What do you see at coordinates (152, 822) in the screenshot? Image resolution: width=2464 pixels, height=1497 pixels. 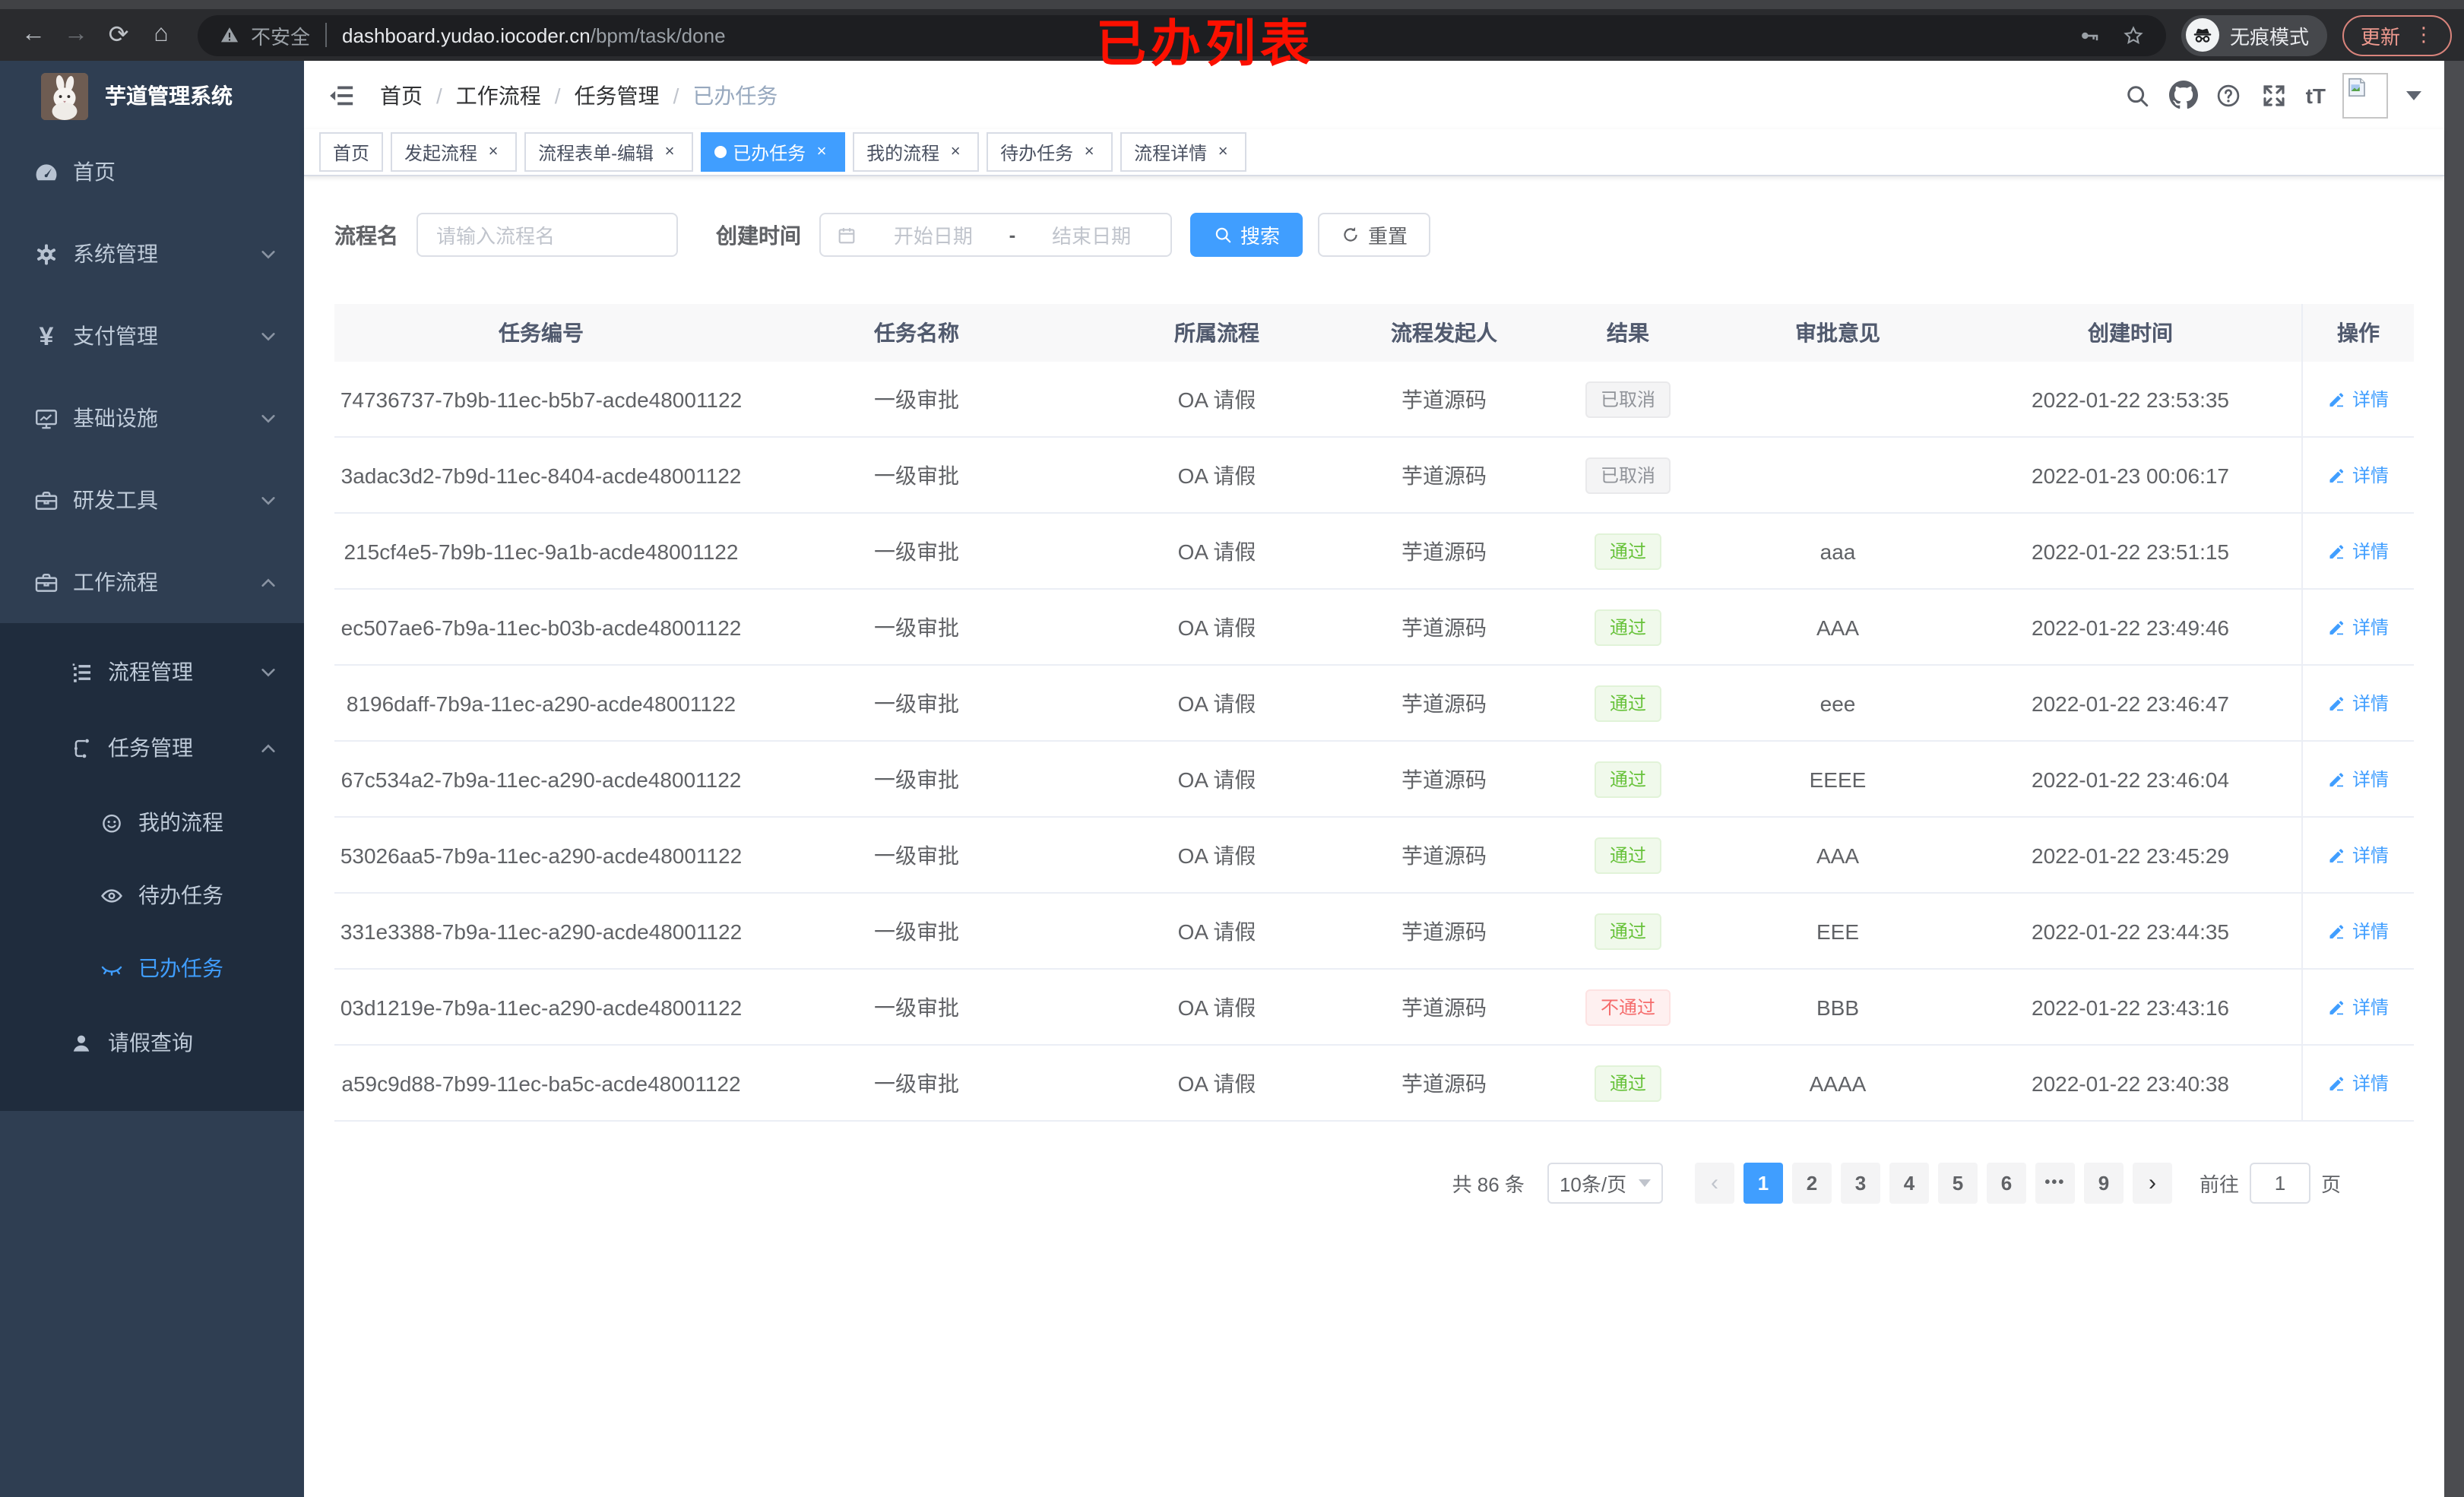 I see `sidebar-item-my-process: 我的流程` at bounding box center [152, 822].